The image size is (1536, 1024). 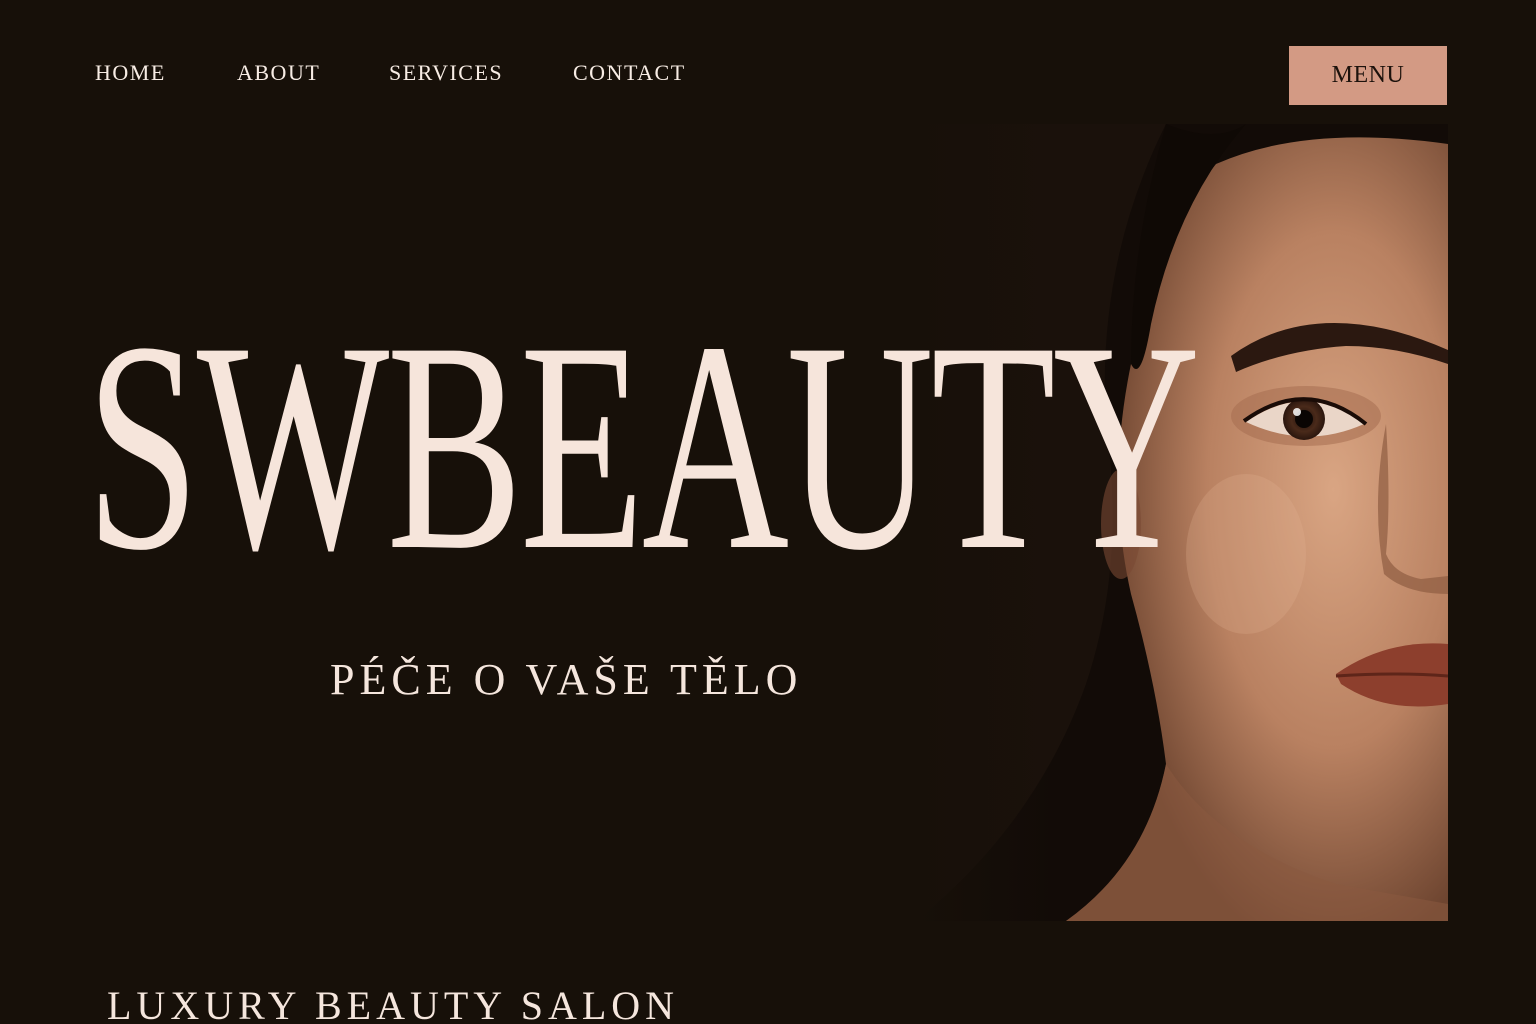 What do you see at coordinates (130, 73) in the screenshot?
I see `nav-home: HOME` at bounding box center [130, 73].